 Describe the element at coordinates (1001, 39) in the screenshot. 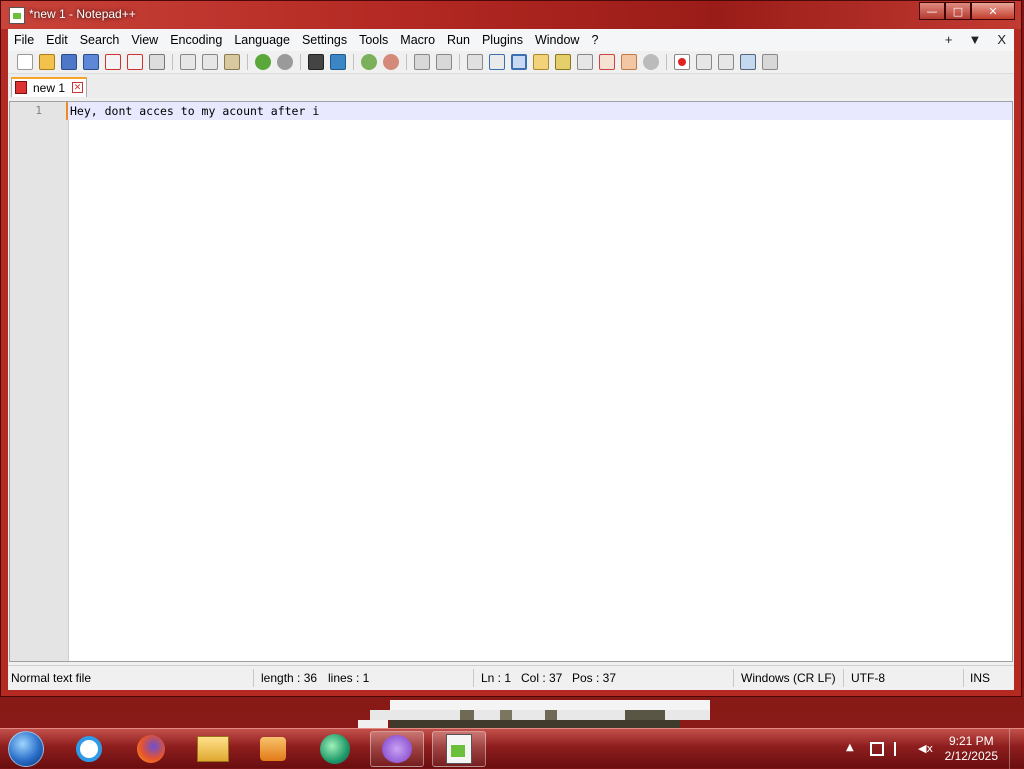

I see `close-document-button: X` at that location.